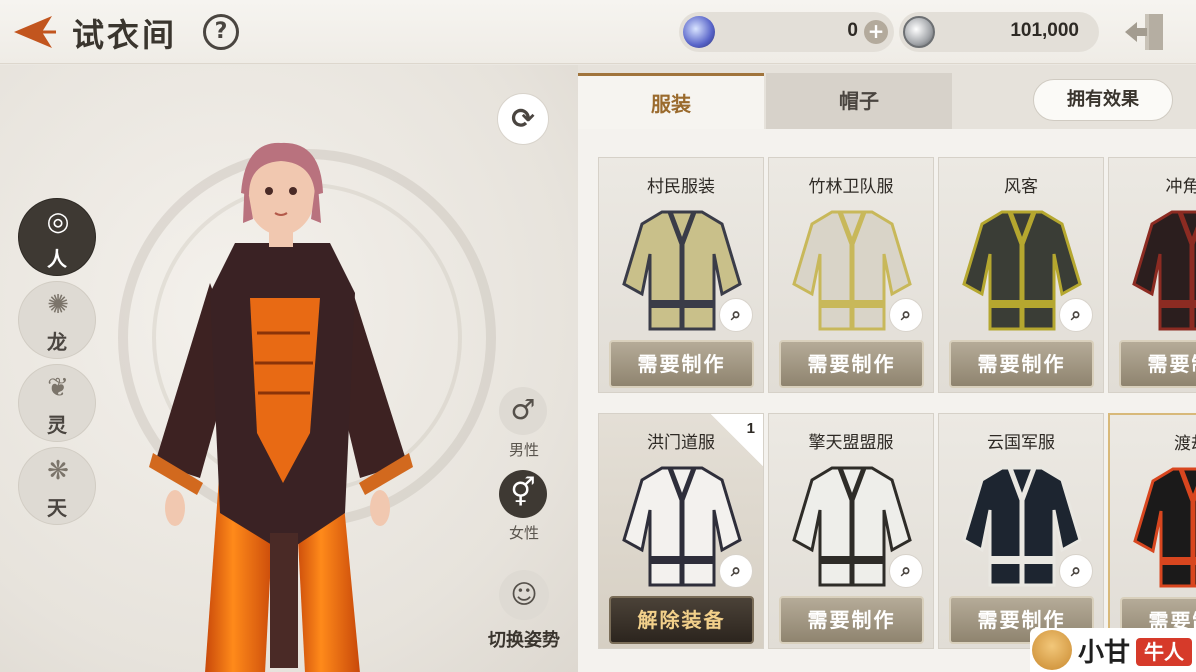  What do you see at coordinates (58, 388) in the screenshot?
I see `spirit-emblem-icon: ❦` at bounding box center [58, 388].